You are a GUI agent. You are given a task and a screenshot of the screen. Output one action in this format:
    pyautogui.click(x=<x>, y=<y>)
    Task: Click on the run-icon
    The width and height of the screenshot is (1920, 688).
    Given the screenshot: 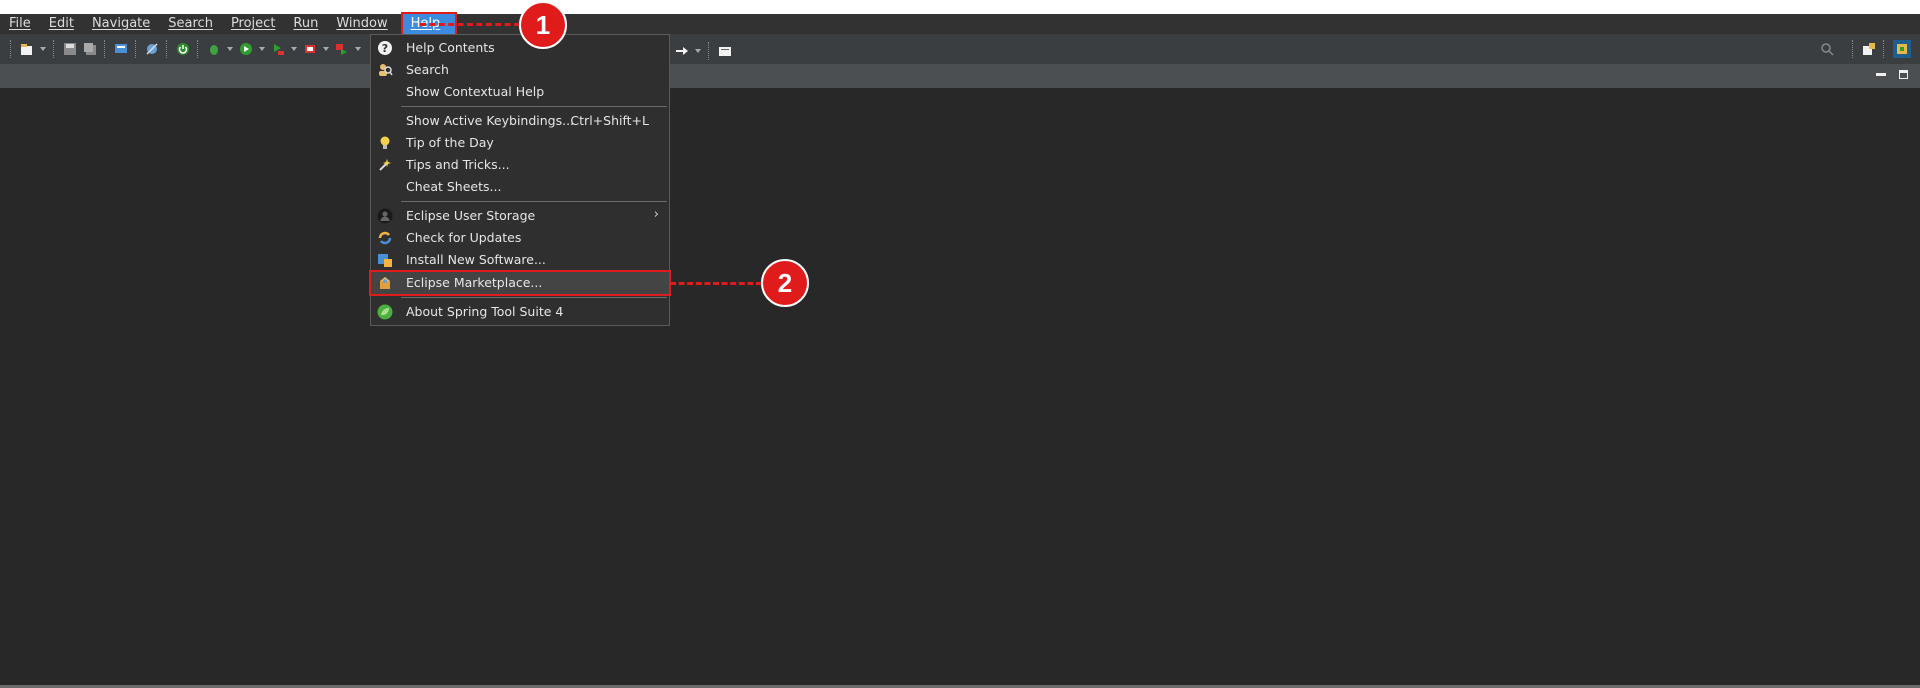 What is the action you would take?
    pyautogui.click(x=246, y=49)
    